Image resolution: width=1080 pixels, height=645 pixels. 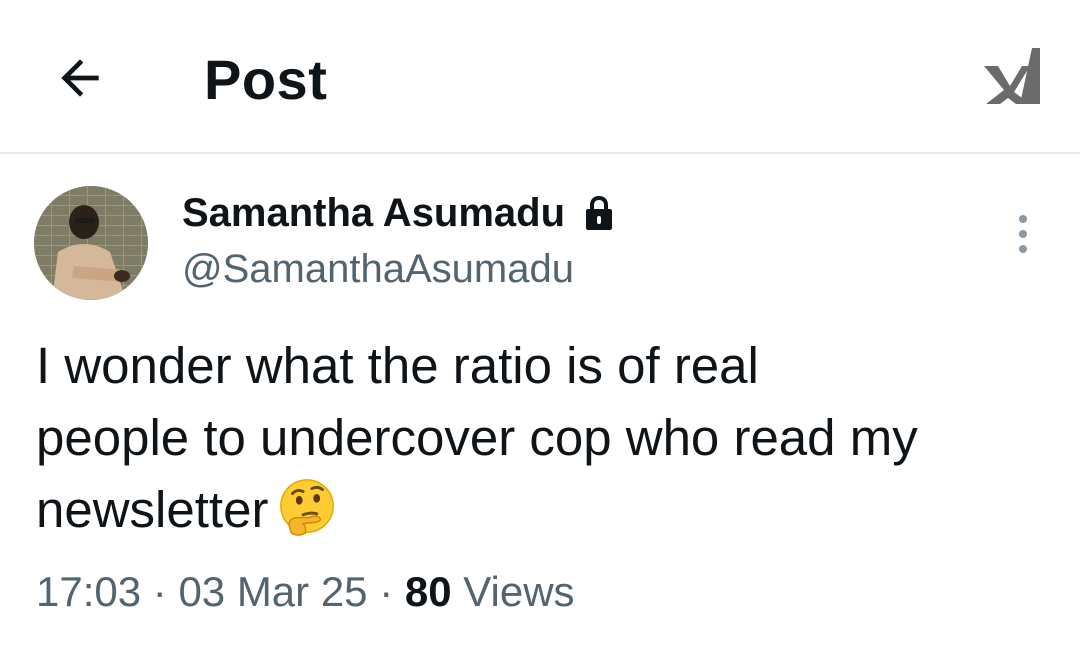 What do you see at coordinates (477, 437) in the screenshot?
I see `tweet-line: people to undercover cop who read my` at bounding box center [477, 437].